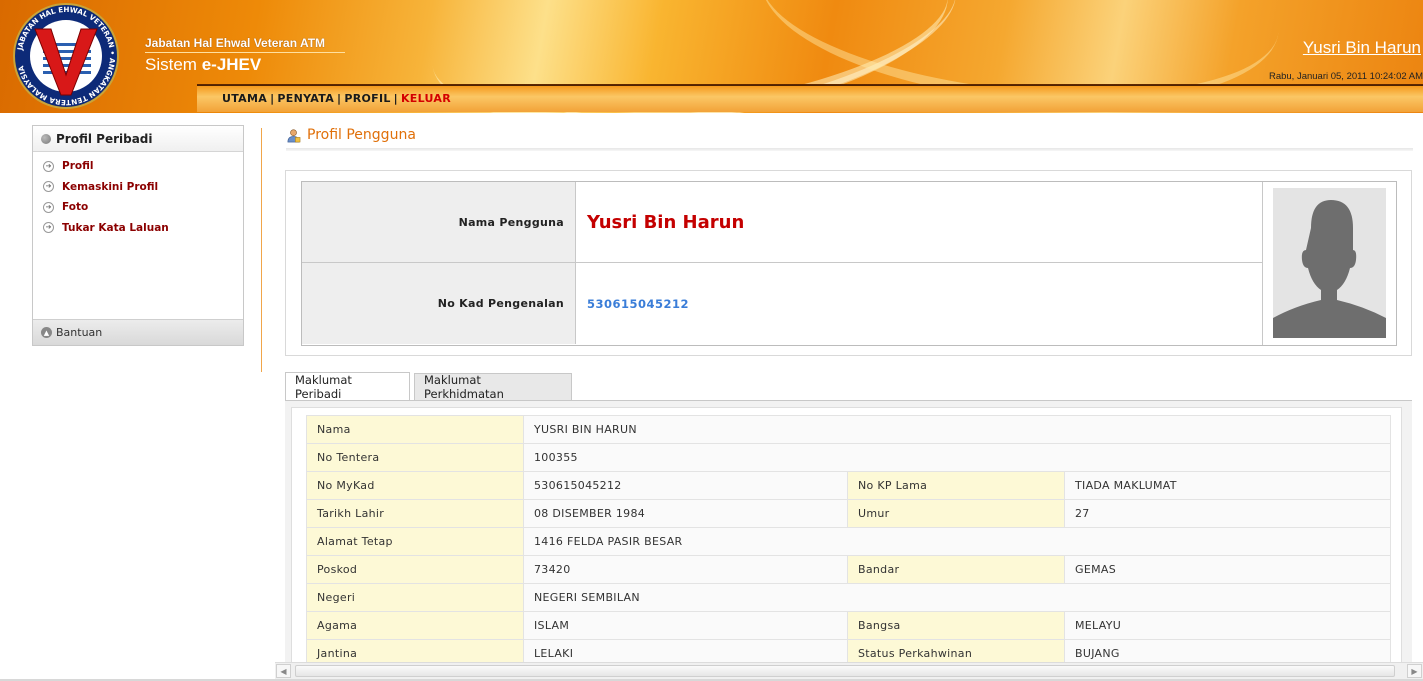 Image resolution: width=1423 pixels, height=681 pixels. What do you see at coordinates (415, 597) in the screenshot?
I see `field-label: Negeri` at bounding box center [415, 597].